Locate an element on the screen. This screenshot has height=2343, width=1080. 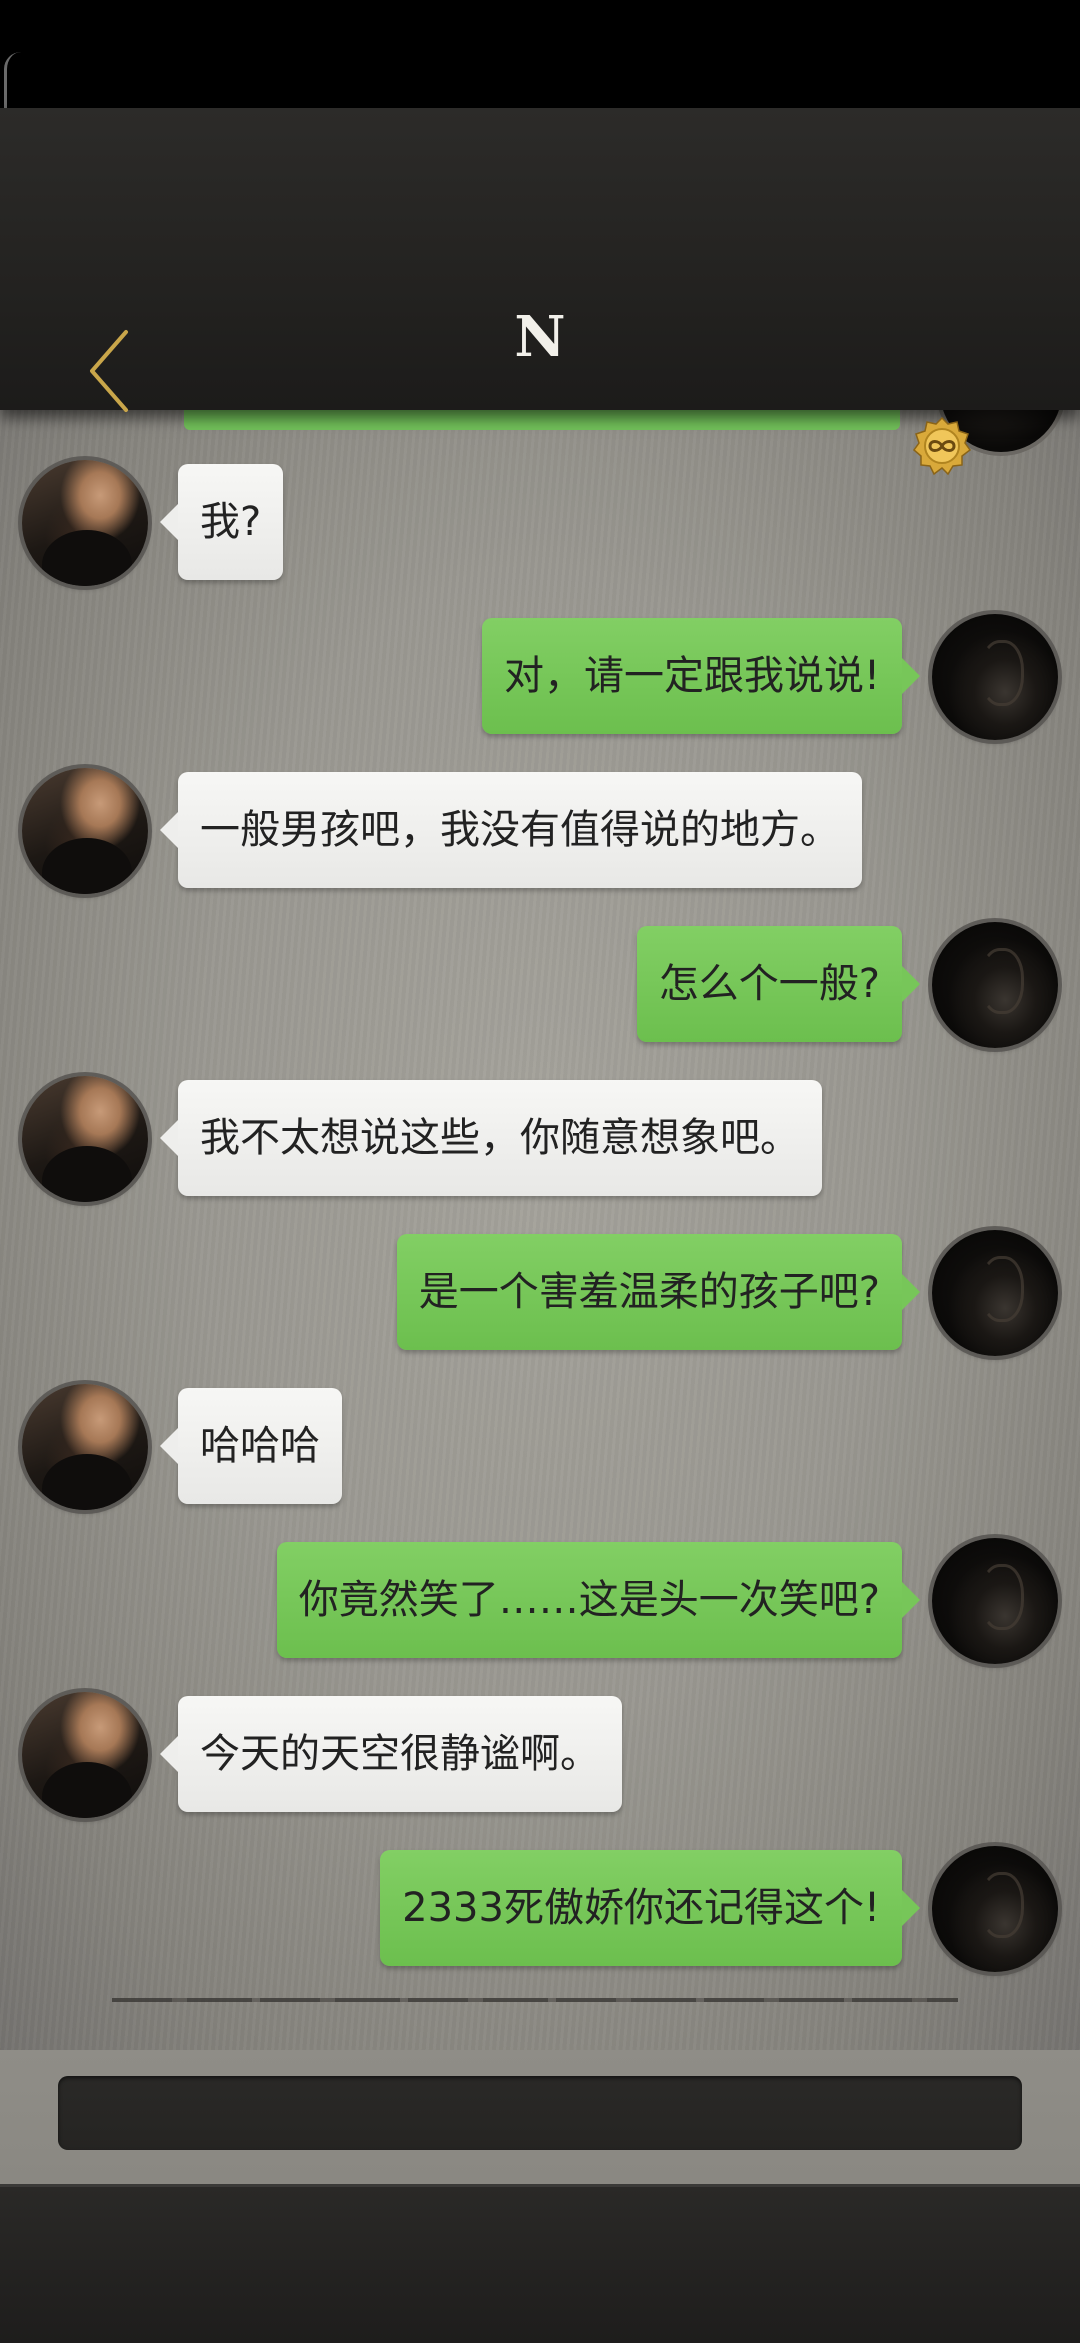
previous-message-bubble is located at coordinates (542, 420).